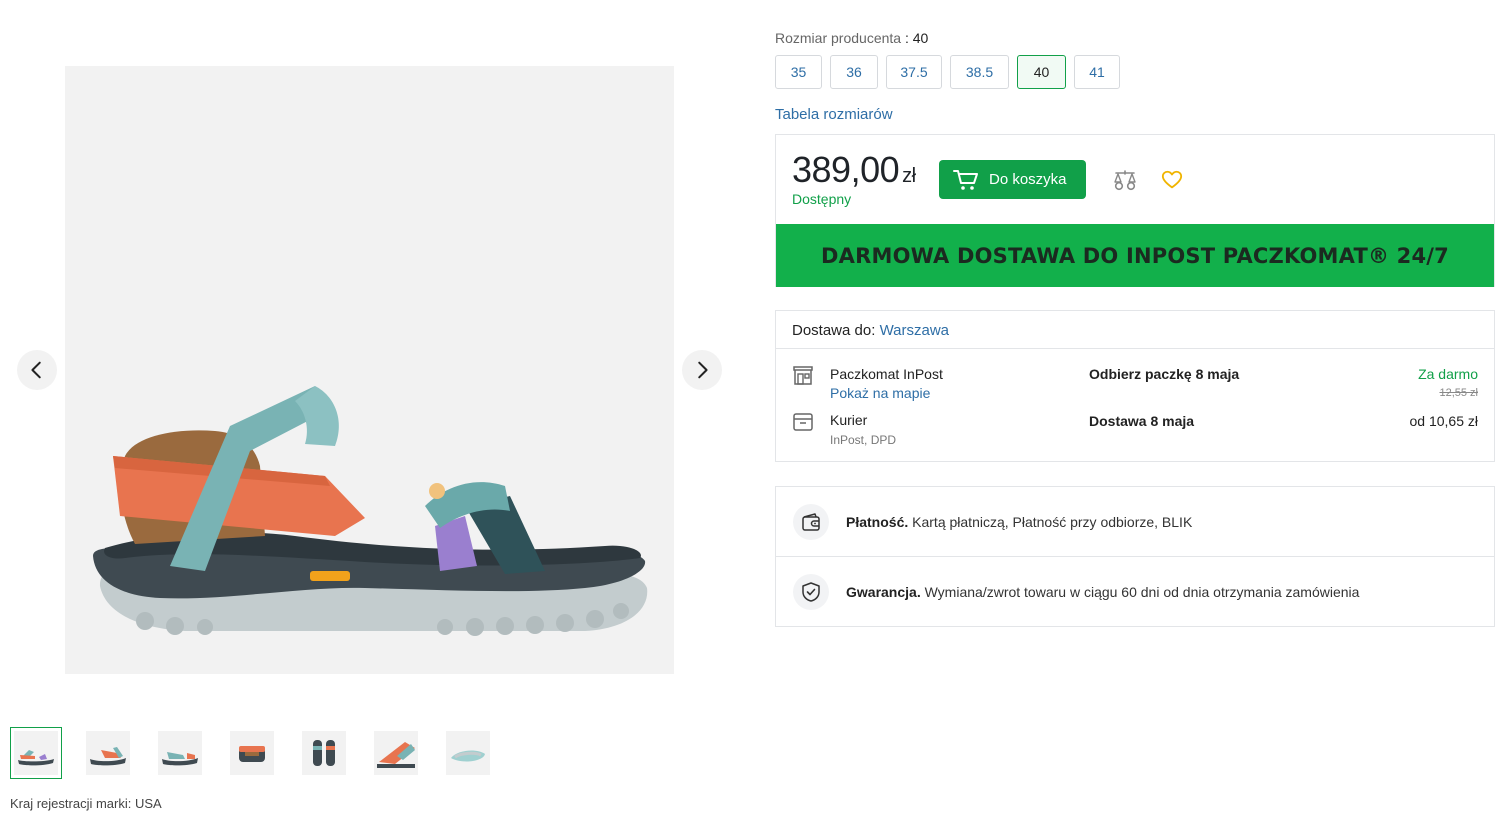 The height and width of the screenshot is (813, 1500). What do you see at coordinates (880, 393) in the screenshot?
I see `show-on-map-link: Pokaż na mapie` at bounding box center [880, 393].